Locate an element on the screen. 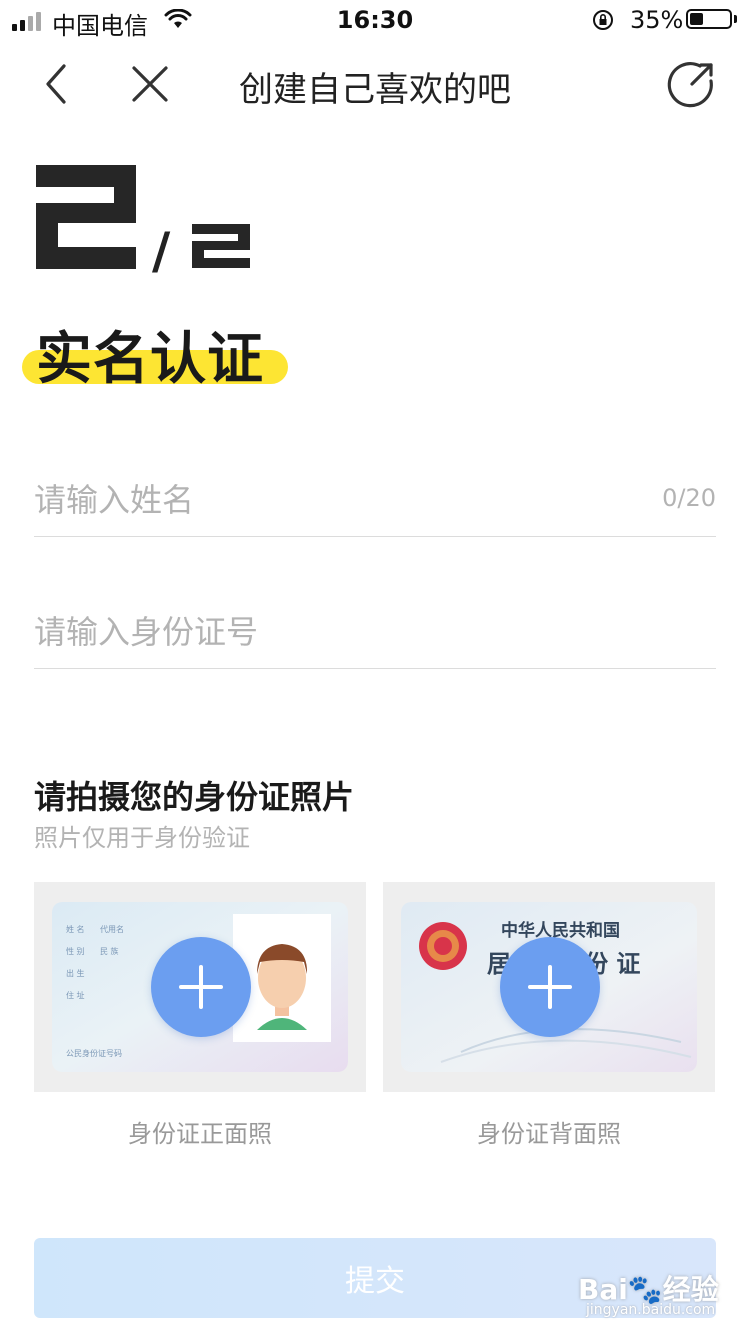  front-label-name: 姓 名 is located at coordinates (75, 929).